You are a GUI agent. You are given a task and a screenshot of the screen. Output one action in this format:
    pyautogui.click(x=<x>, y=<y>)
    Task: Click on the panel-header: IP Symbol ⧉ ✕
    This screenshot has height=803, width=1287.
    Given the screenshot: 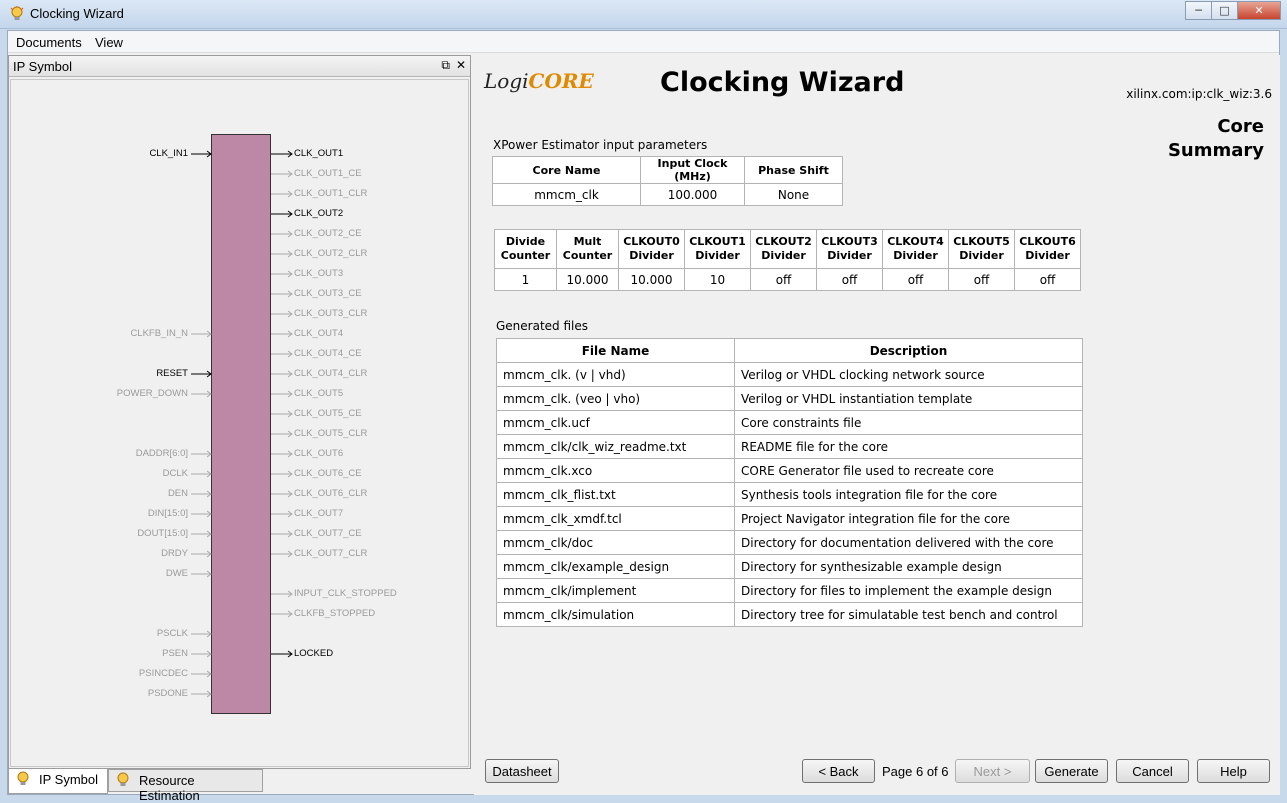 What is the action you would take?
    pyautogui.click(x=239, y=66)
    